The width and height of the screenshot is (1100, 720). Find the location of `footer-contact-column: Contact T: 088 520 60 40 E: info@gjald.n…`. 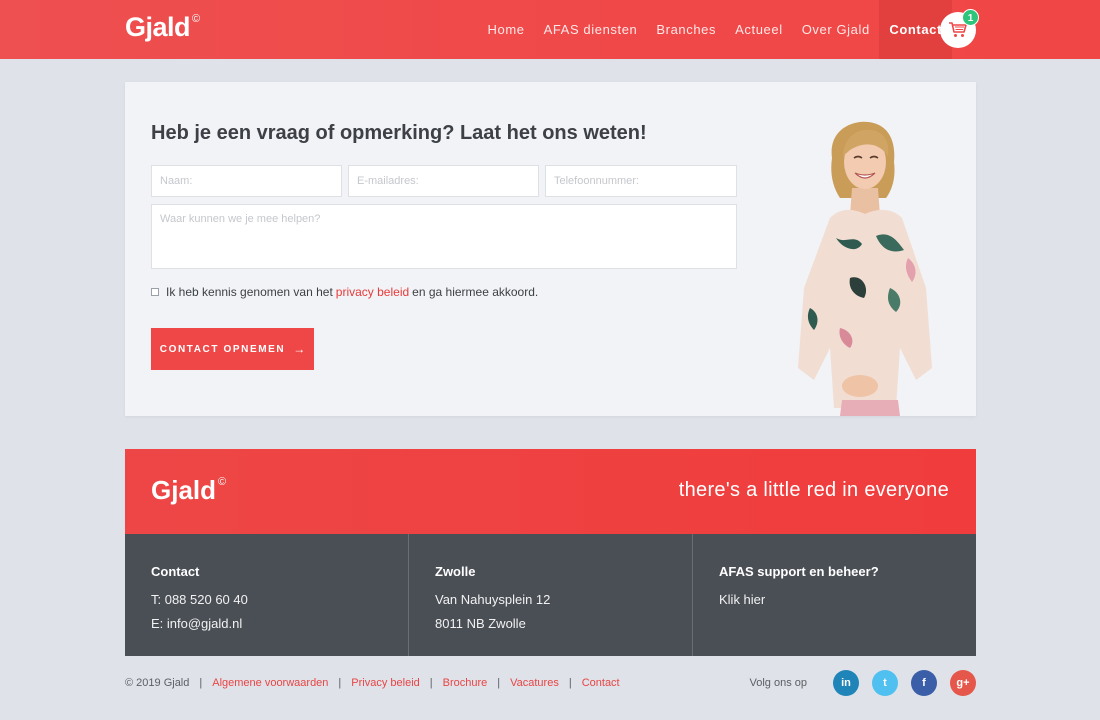

footer-contact-column: Contact T: 088 520 60 40 E: info@gjald.n… is located at coordinates (266, 595).